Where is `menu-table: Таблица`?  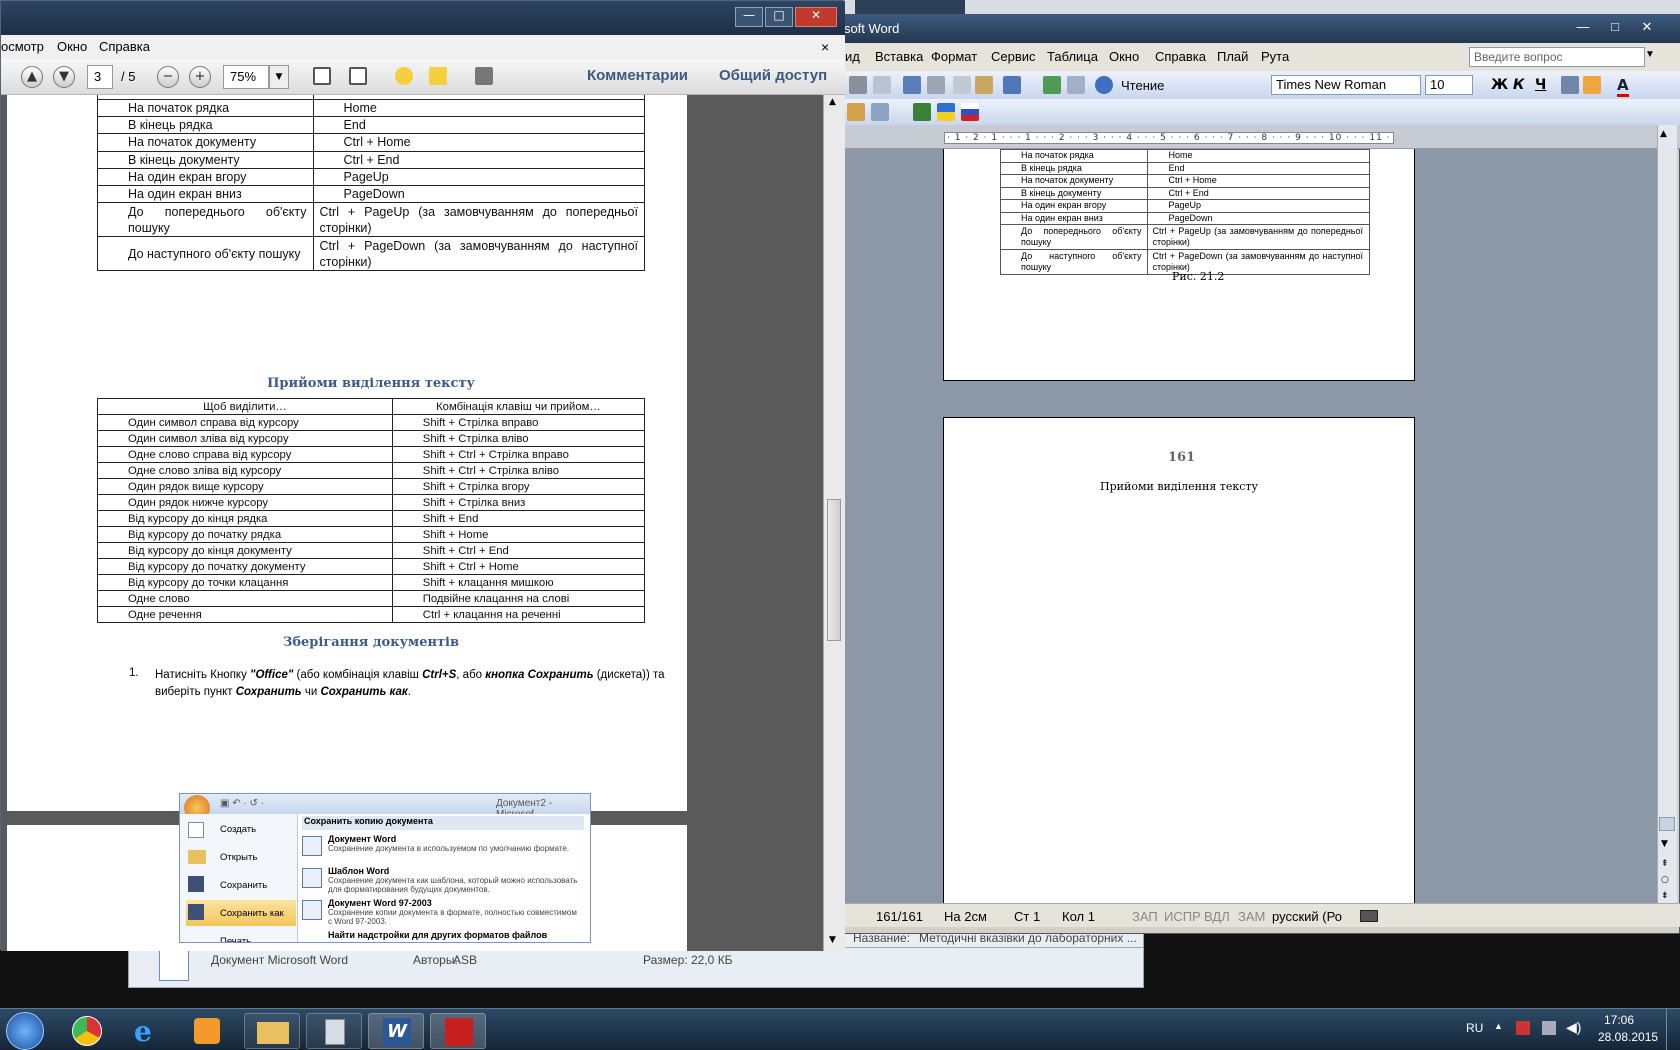
menu-table: Таблица is located at coordinates (1072, 56).